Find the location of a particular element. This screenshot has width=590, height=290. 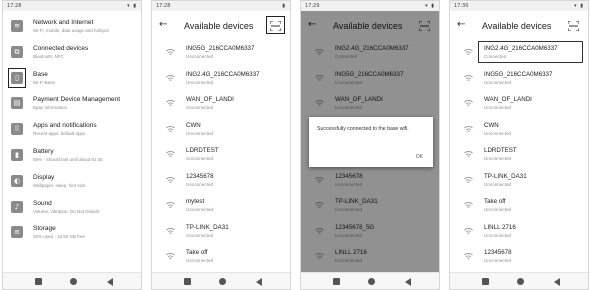

nav-bar is located at coordinates (221, 280).